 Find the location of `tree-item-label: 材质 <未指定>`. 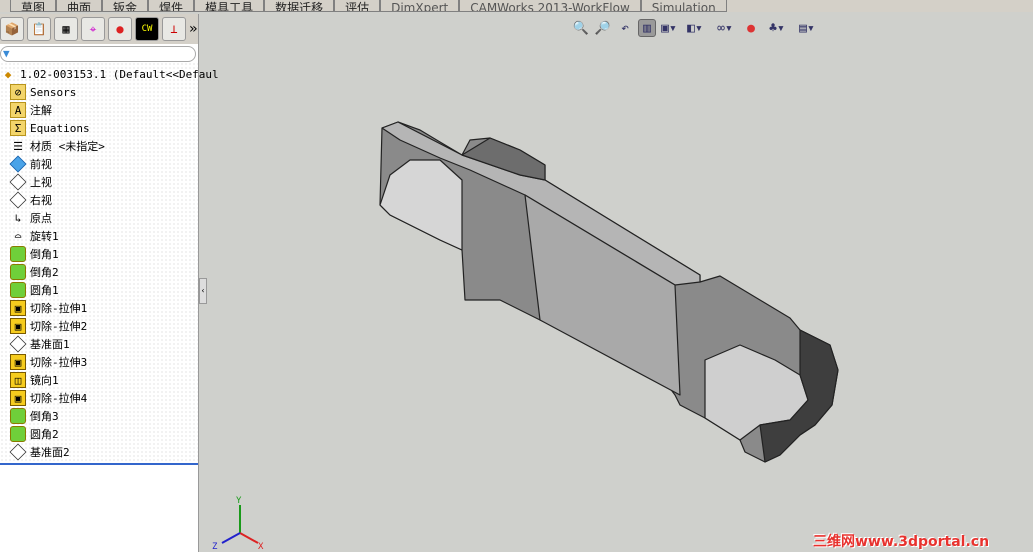

tree-item-label: 材质 <未指定> is located at coordinates (67, 146).